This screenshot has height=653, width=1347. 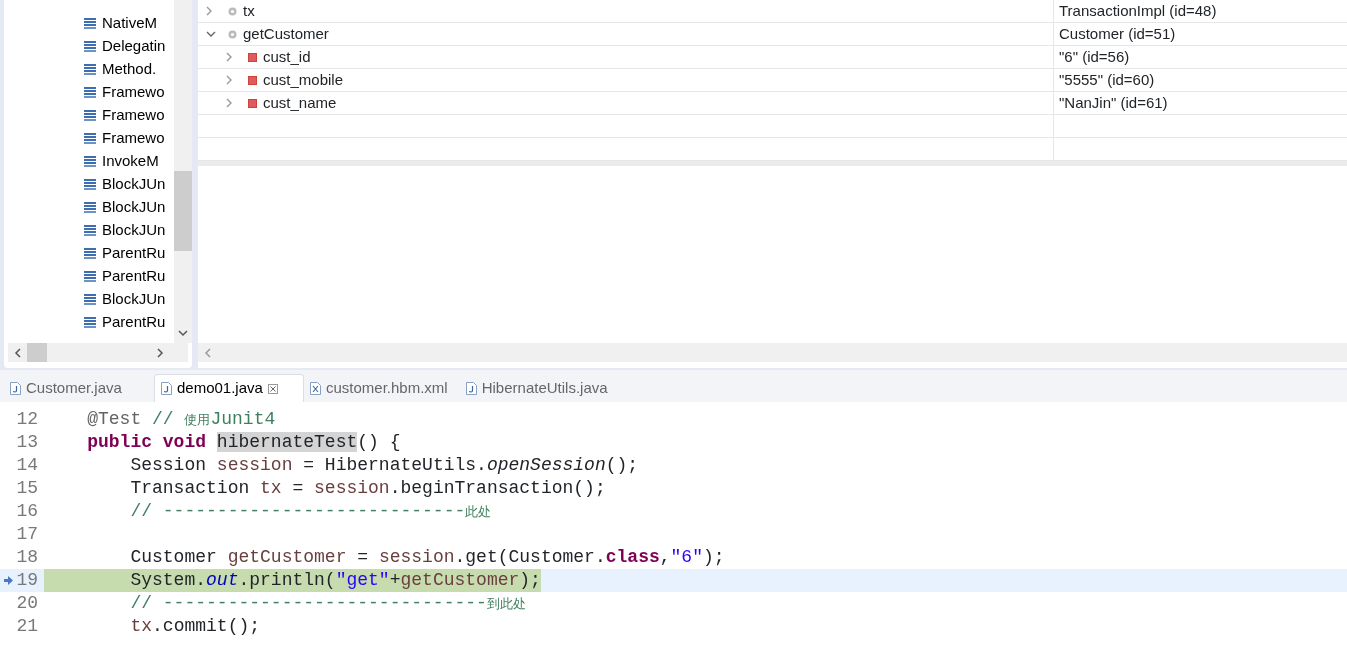 What do you see at coordinates (1094, 56) in the screenshot?
I see `variable-value: "6" (id=56)` at bounding box center [1094, 56].